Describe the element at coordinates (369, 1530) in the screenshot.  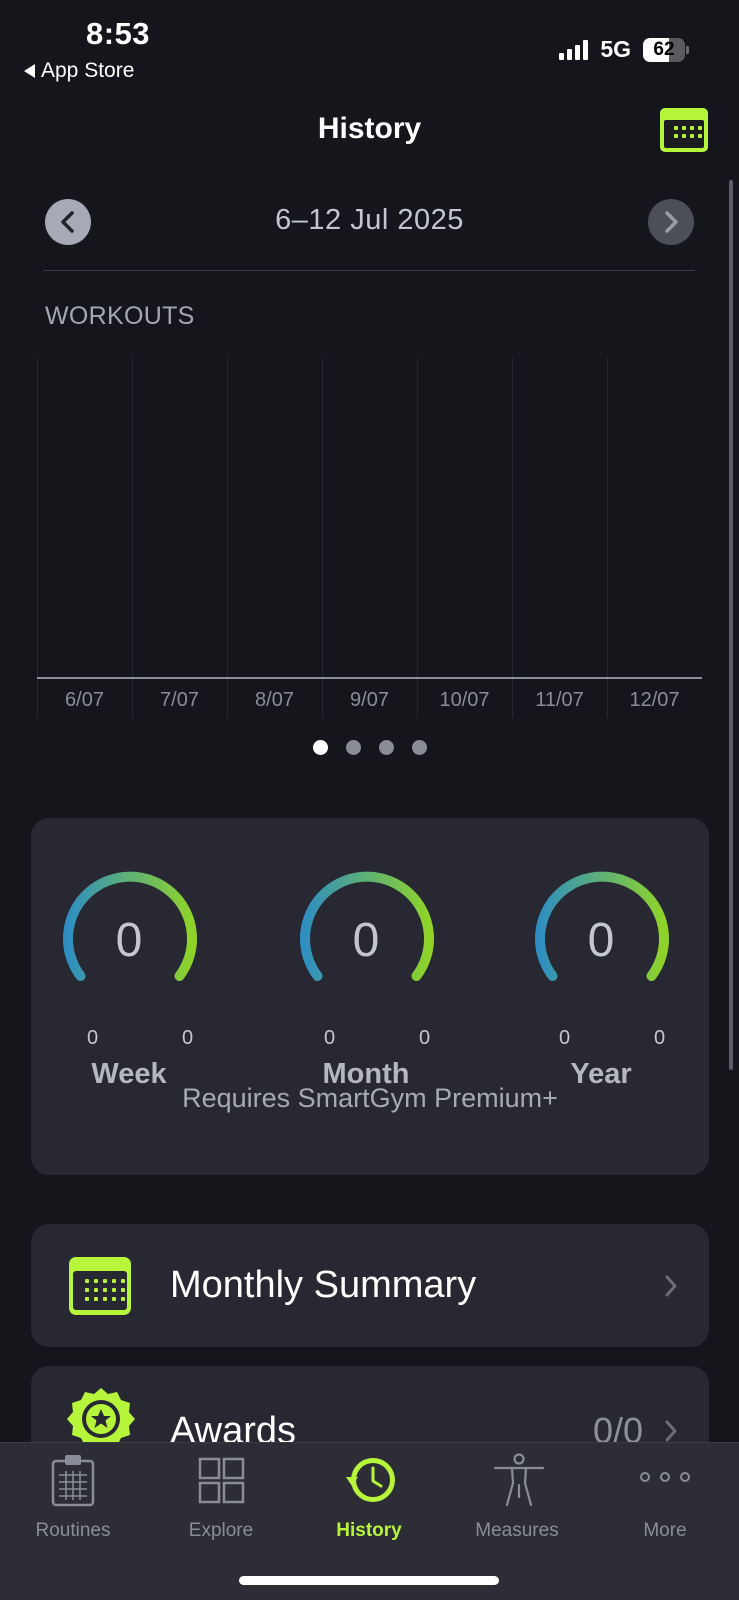
I see `tab-label: History` at that location.